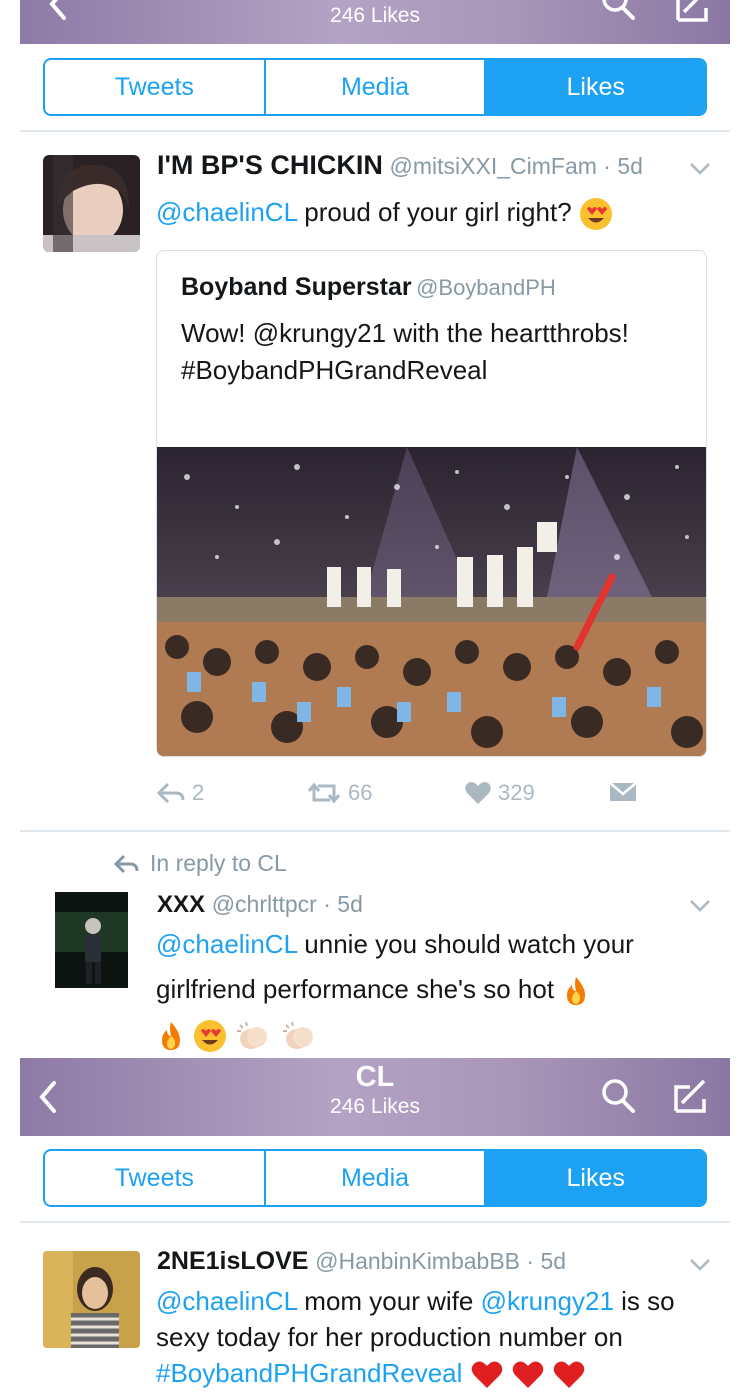 The height and width of the screenshot is (1398, 750). What do you see at coordinates (198, 792) in the screenshot?
I see `reply-count: 2` at bounding box center [198, 792].